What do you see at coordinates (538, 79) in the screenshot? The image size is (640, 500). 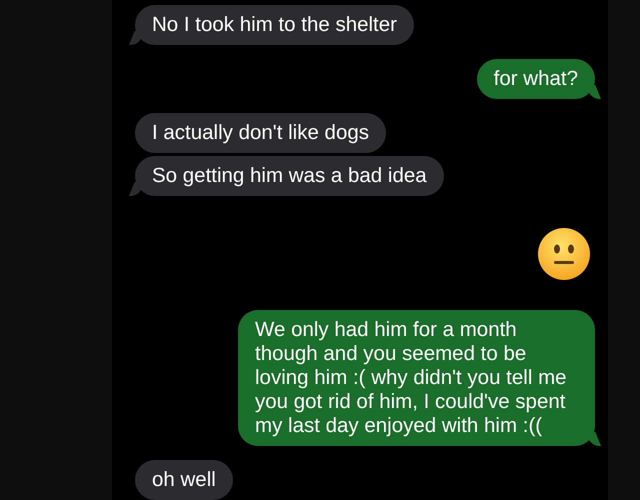 I see `sent-message: for what?` at bounding box center [538, 79].